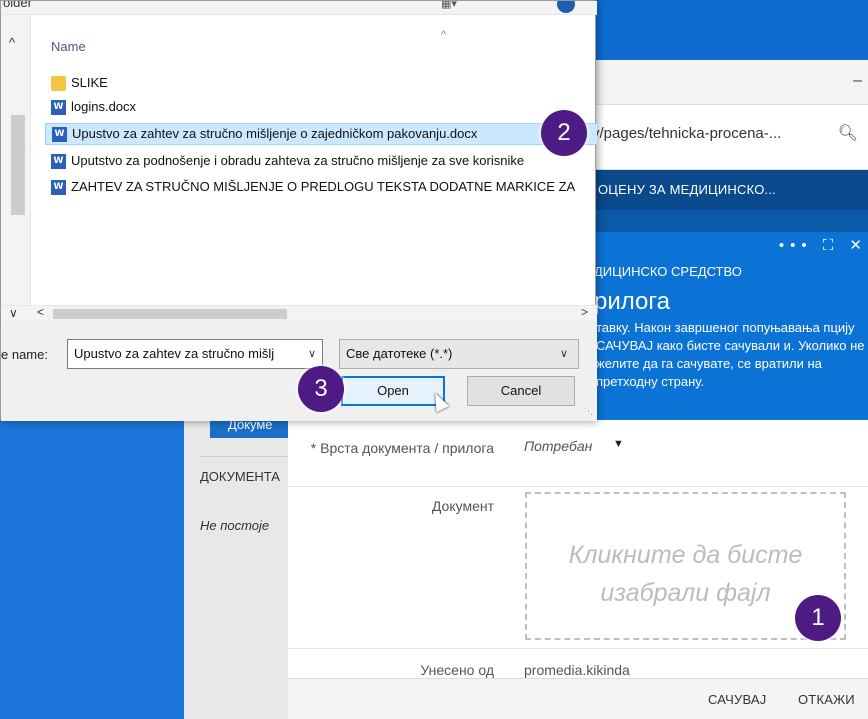 The width and height of the screenshot is (868, 719). I want to click on form-footer: САЧУВАЈ ОТКАЖИ, so click(578, 698).